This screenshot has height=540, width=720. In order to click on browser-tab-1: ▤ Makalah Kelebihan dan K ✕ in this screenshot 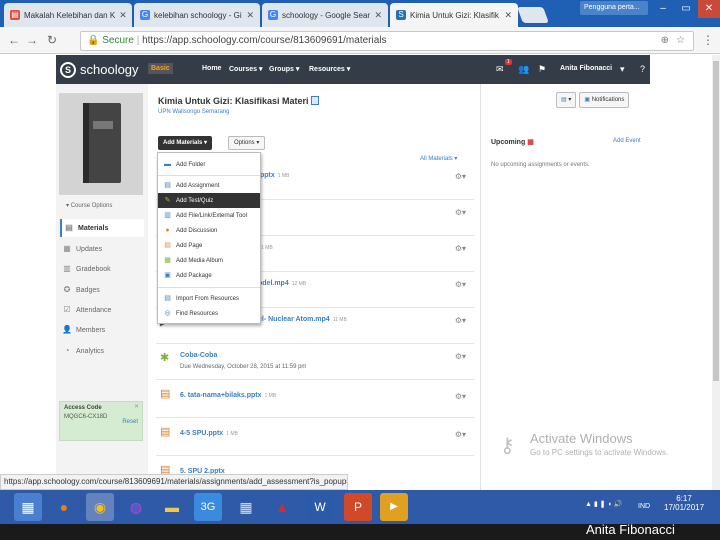, I will do `click(68, 15)`.